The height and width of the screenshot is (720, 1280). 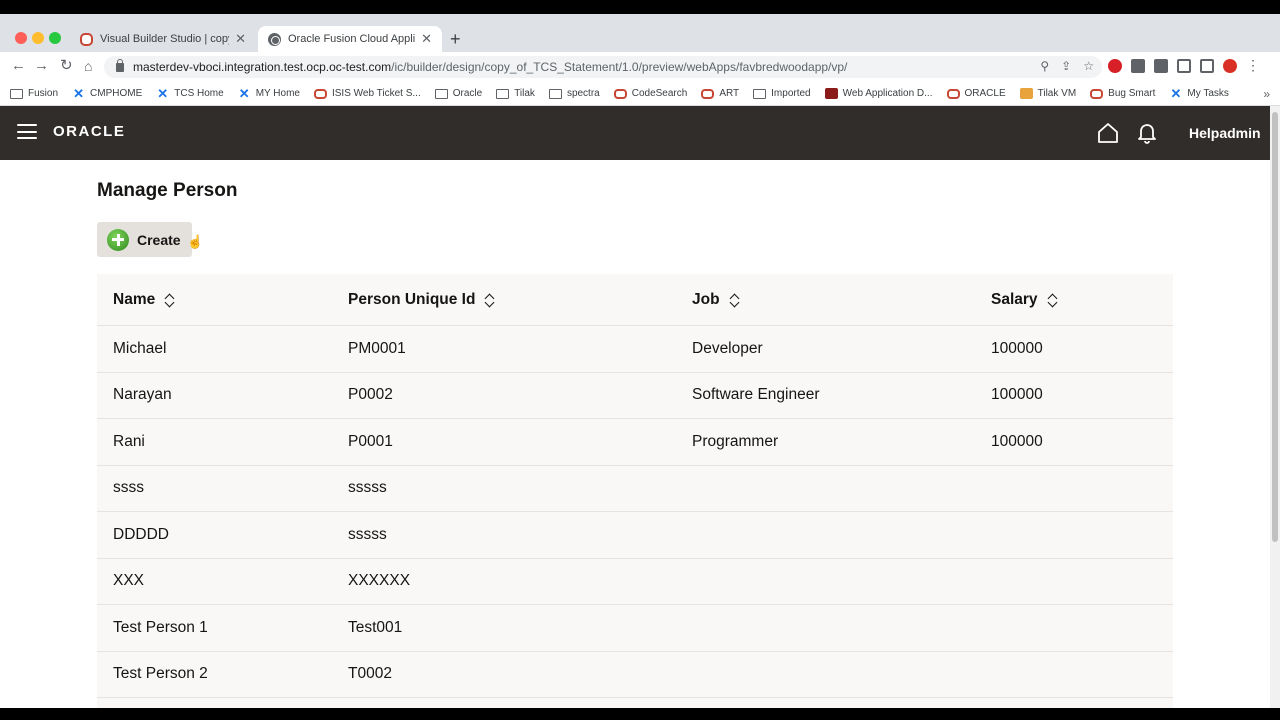 What do you see at coordinates (141, 534) in the screenshot?
I see `cell-name: DDDDD` at bounding box center [141, 534].